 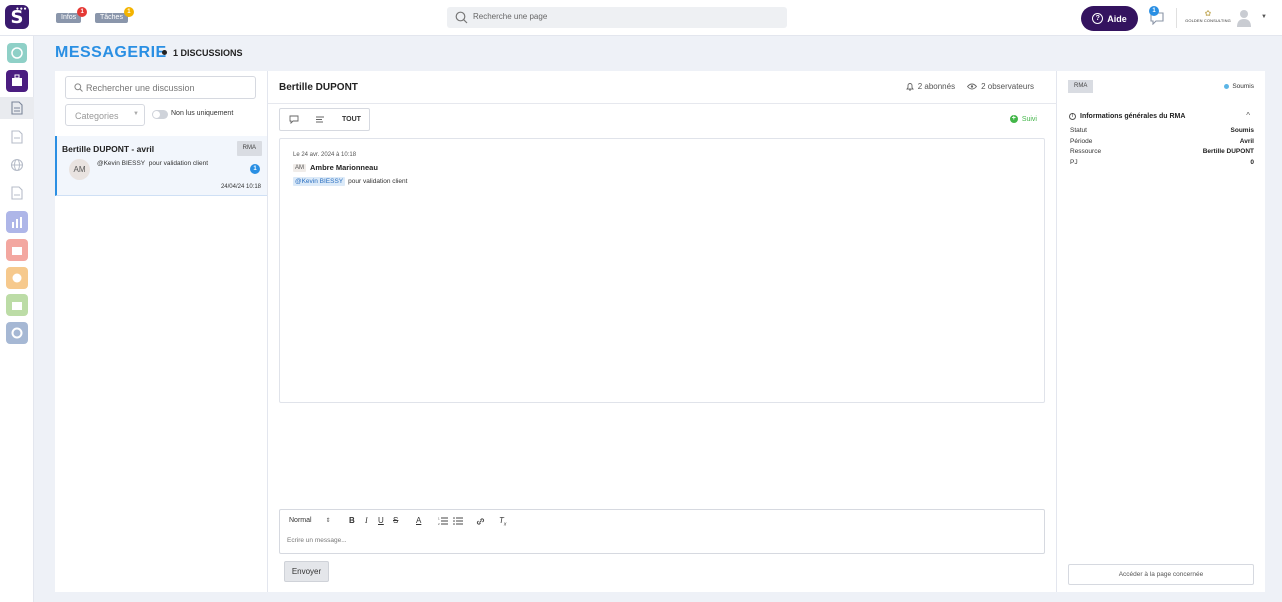 What do you see at coordinates (352, 520) in the screenshot?
I see `bold-icon: B` at bounding box center [352, 520].